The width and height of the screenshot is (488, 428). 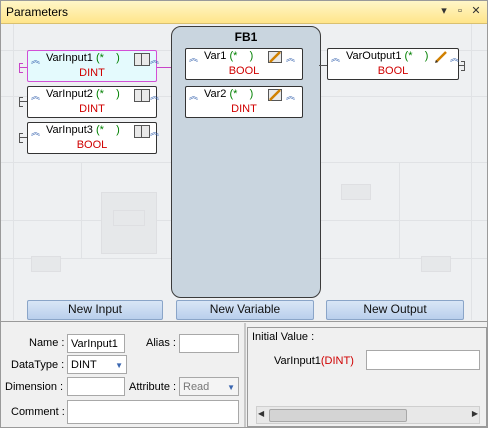 I want to click on function-block-name: FB1, so click(x=246, y=37).